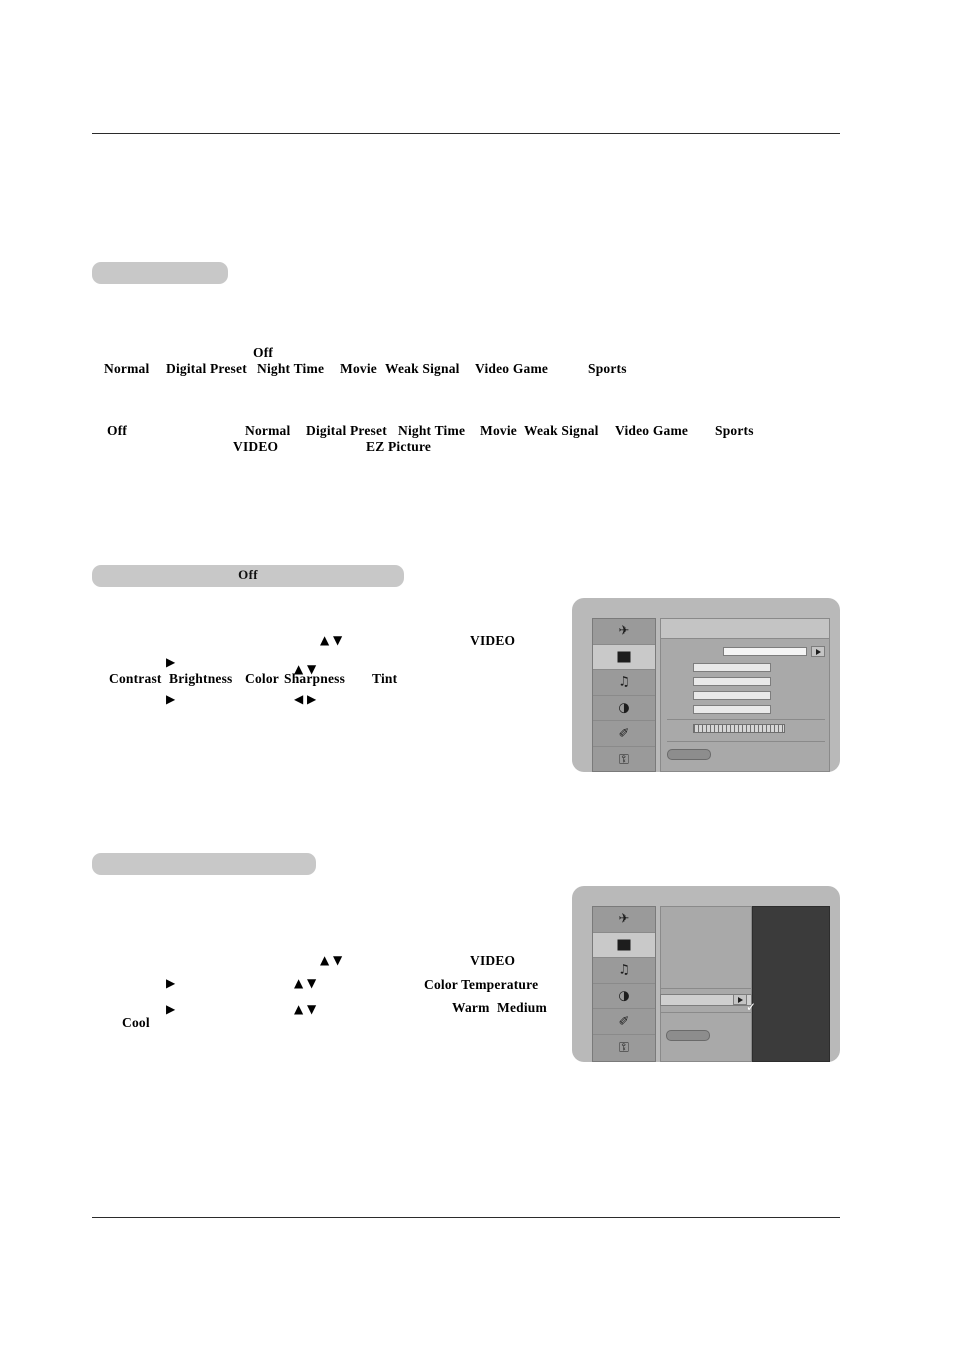 The width and height of the screenshot is (954, 1351). What do you see at coordinates (136, 1022) in the screenshot?
I see `color-temp-term-9: Cool` at bounding box center [136, 1022].